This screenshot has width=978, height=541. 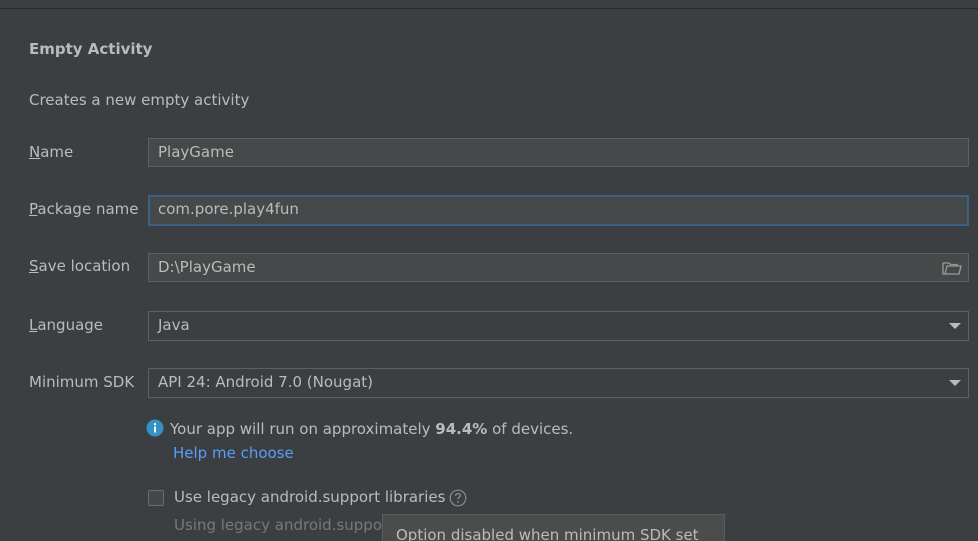 What do you see at coordinates (558, 267) in the screenshot?
I see `save-location-field: D:\PlayGame` at bounding box center [558, 267].